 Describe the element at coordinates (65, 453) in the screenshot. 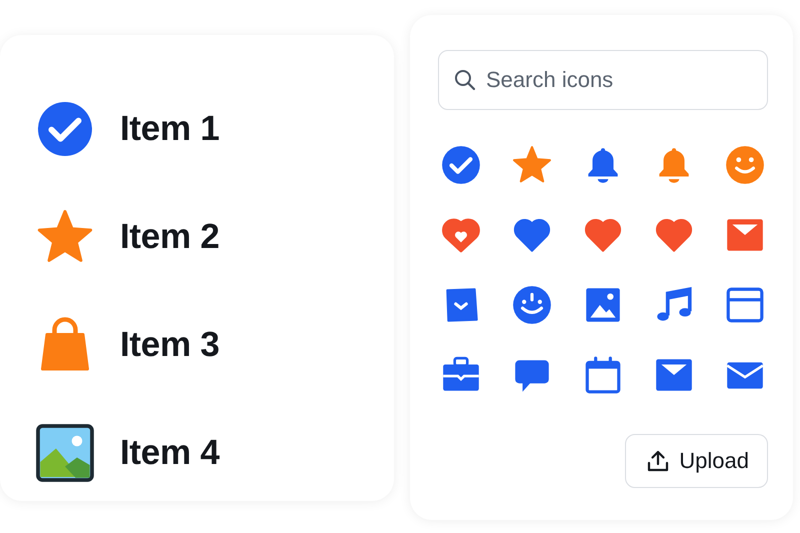

I see `image-icon` at that location.